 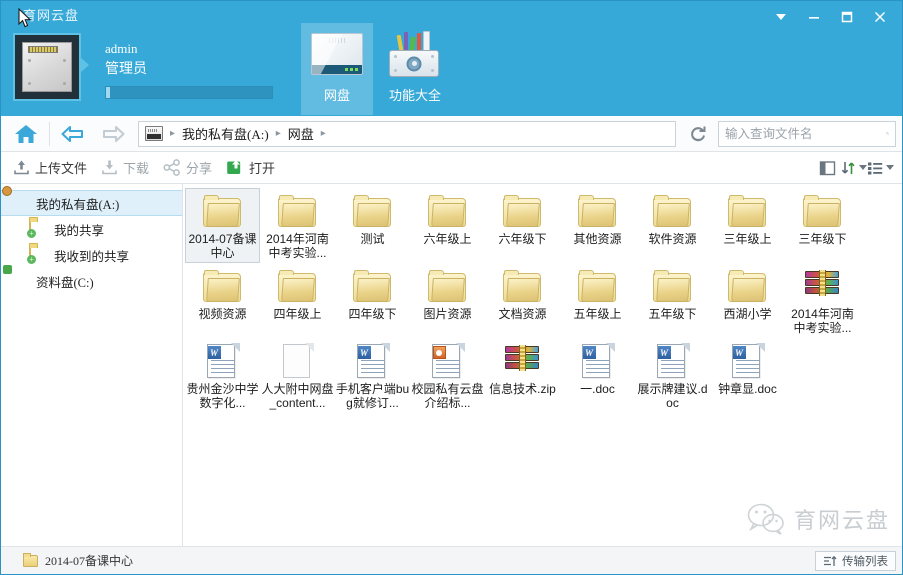 I want to click on file-item: W 一.doc, so click(x=597, y=375).